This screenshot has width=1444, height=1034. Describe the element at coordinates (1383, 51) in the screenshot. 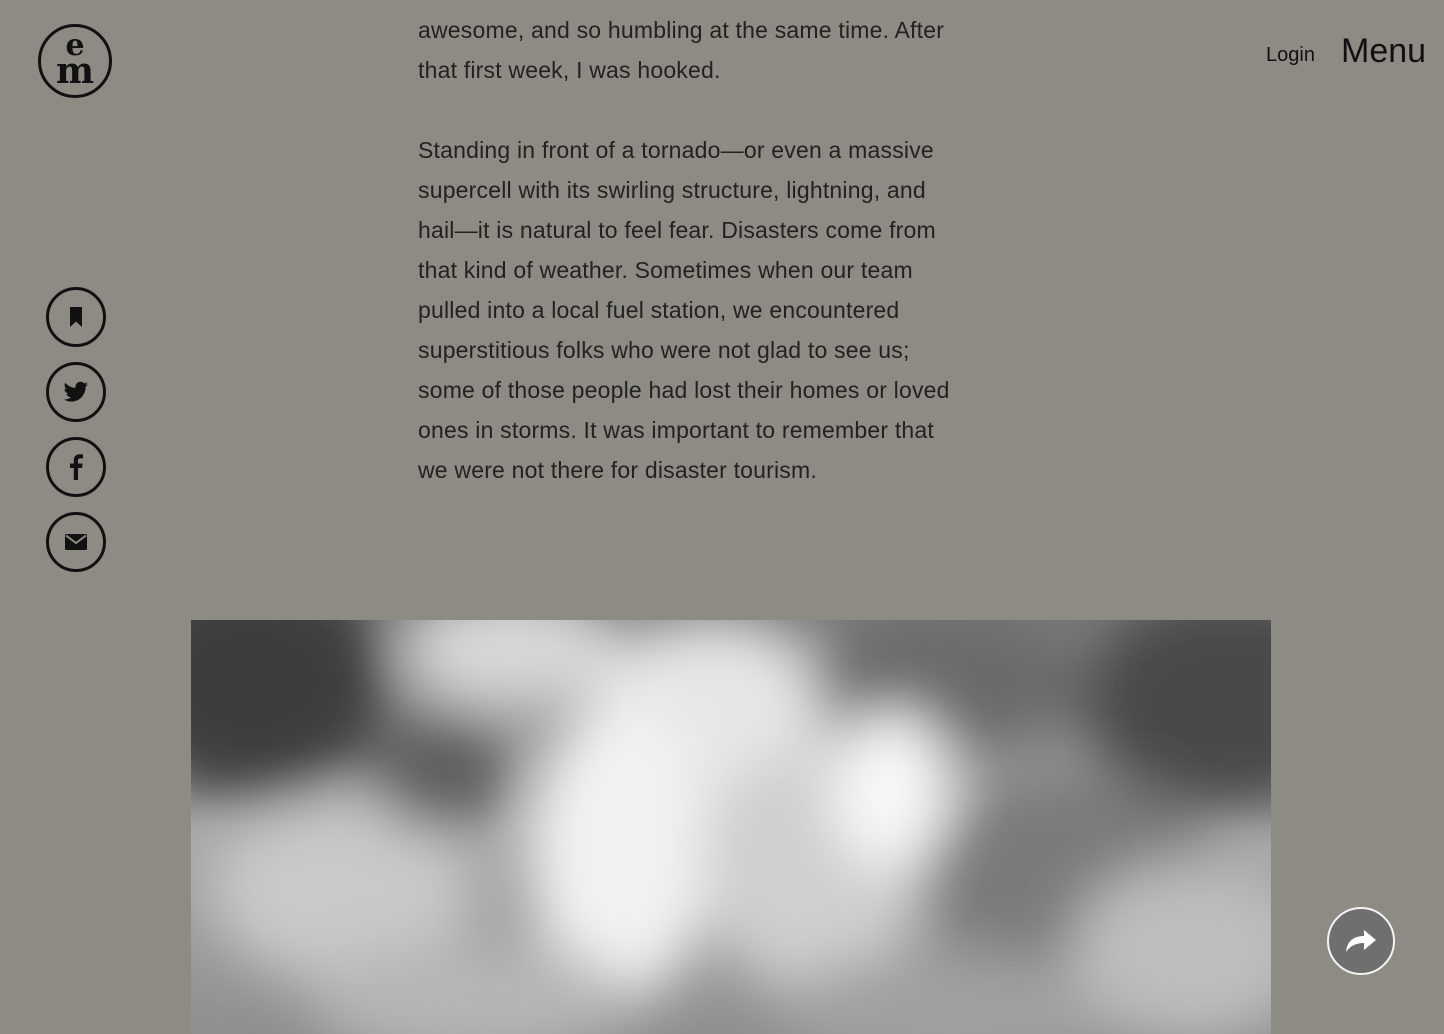

I see `menu-button: Menu` at that location.